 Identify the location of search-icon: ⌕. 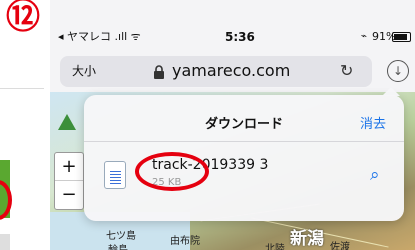
(375, 175).